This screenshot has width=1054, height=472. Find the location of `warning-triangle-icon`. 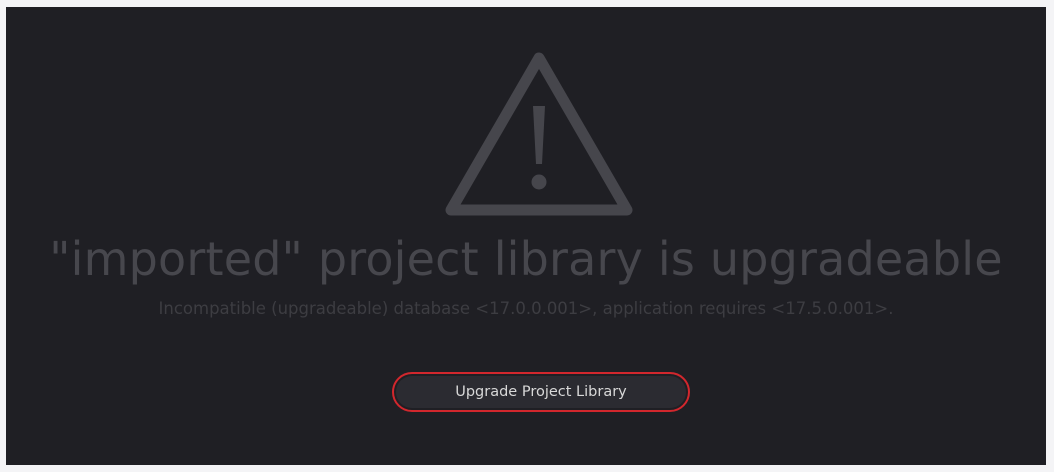

warning-triangle-icon is located at coordinates (539, 134).